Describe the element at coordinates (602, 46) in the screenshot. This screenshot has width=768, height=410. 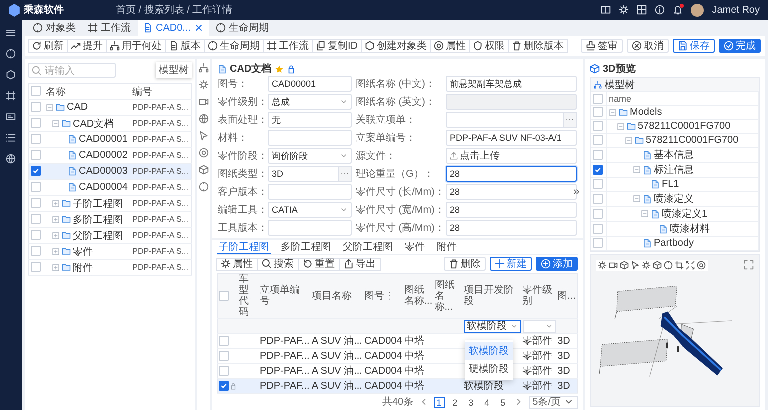
I see `action-button: 签审` at that location.